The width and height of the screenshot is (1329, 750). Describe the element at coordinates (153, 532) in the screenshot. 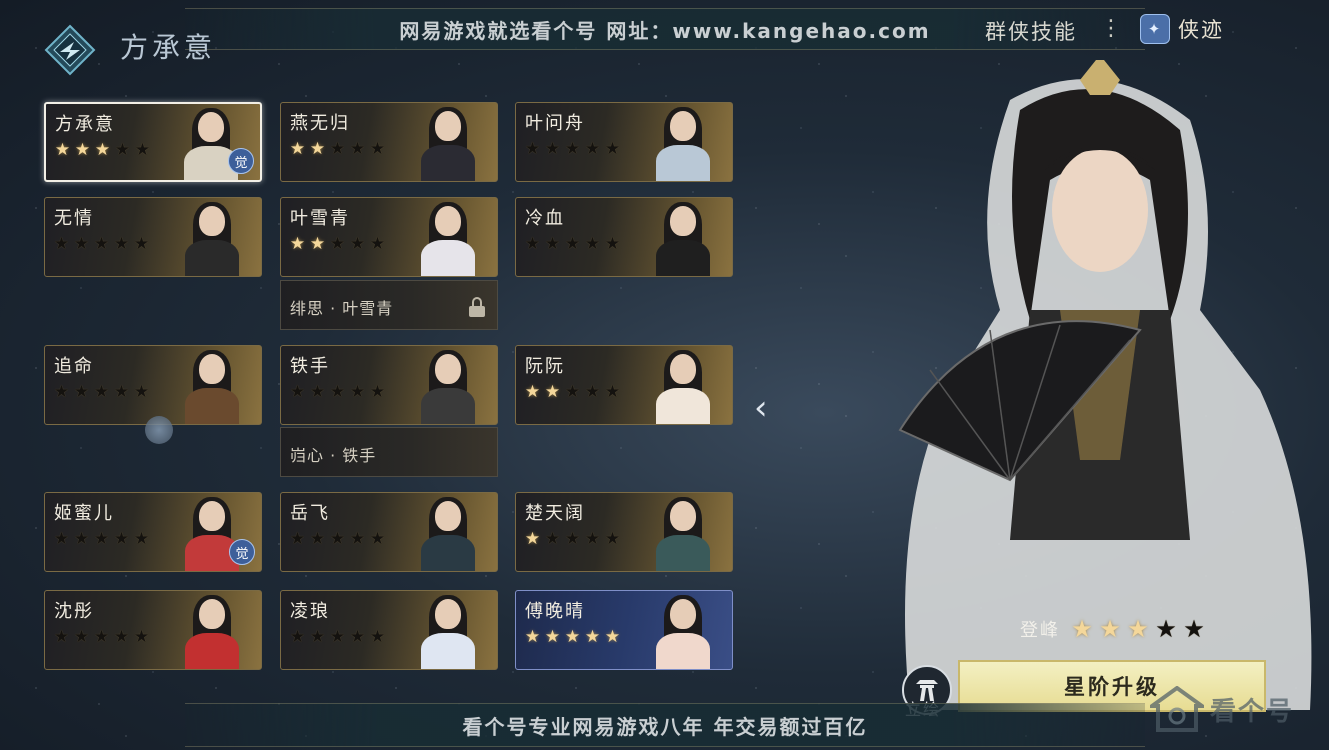

I see `hero-card: 姬蜜儿 ★ ★ ★ ★ ★ 觉` at that location.